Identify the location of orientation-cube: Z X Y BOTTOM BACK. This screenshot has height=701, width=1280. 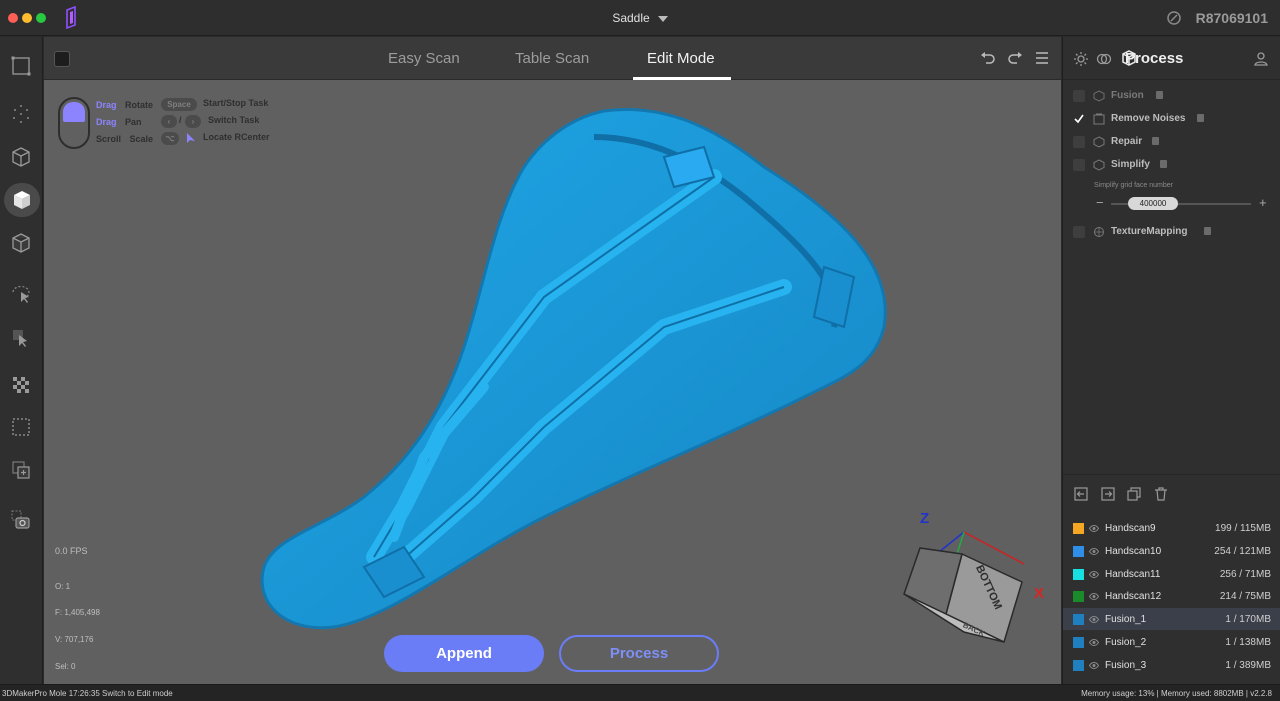
(974, 577).